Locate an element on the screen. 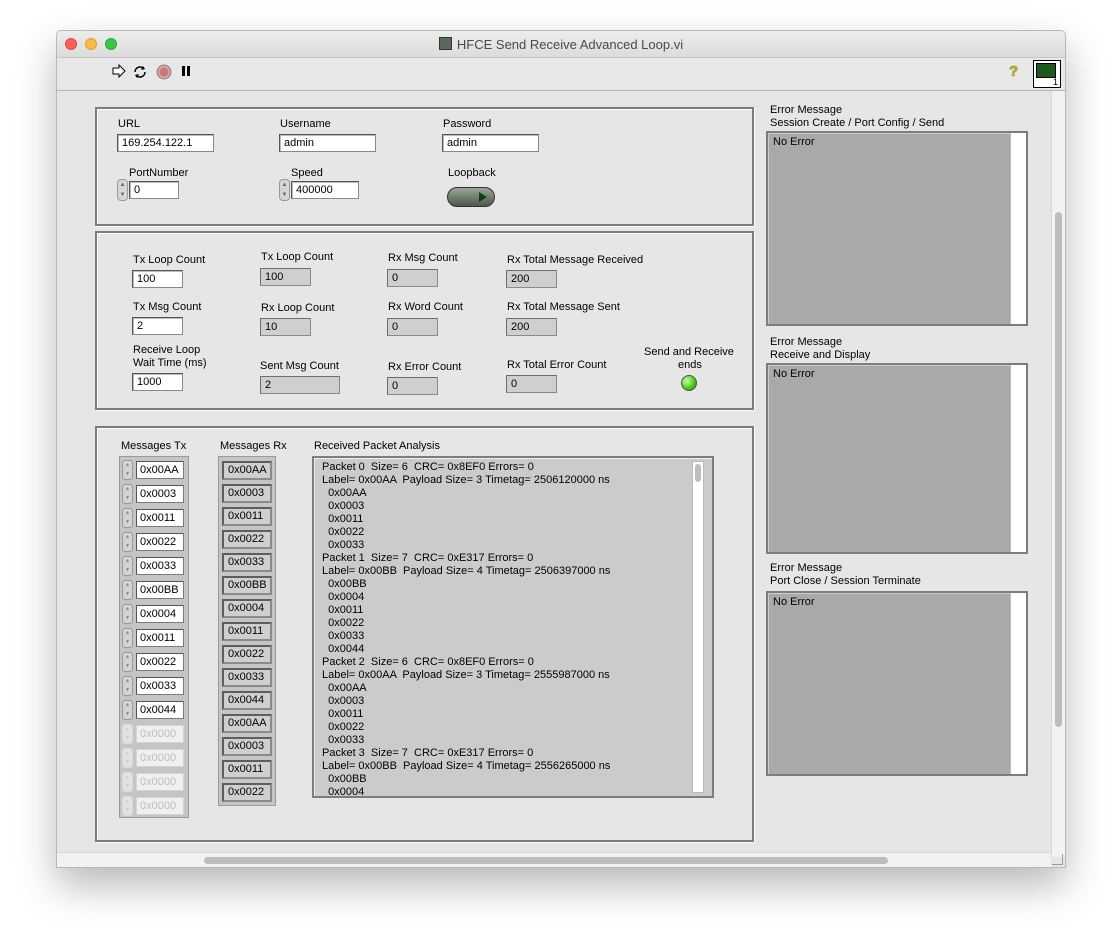  rx-msg-count-label: Rx Msg Count is located at coordinates (423, 258).